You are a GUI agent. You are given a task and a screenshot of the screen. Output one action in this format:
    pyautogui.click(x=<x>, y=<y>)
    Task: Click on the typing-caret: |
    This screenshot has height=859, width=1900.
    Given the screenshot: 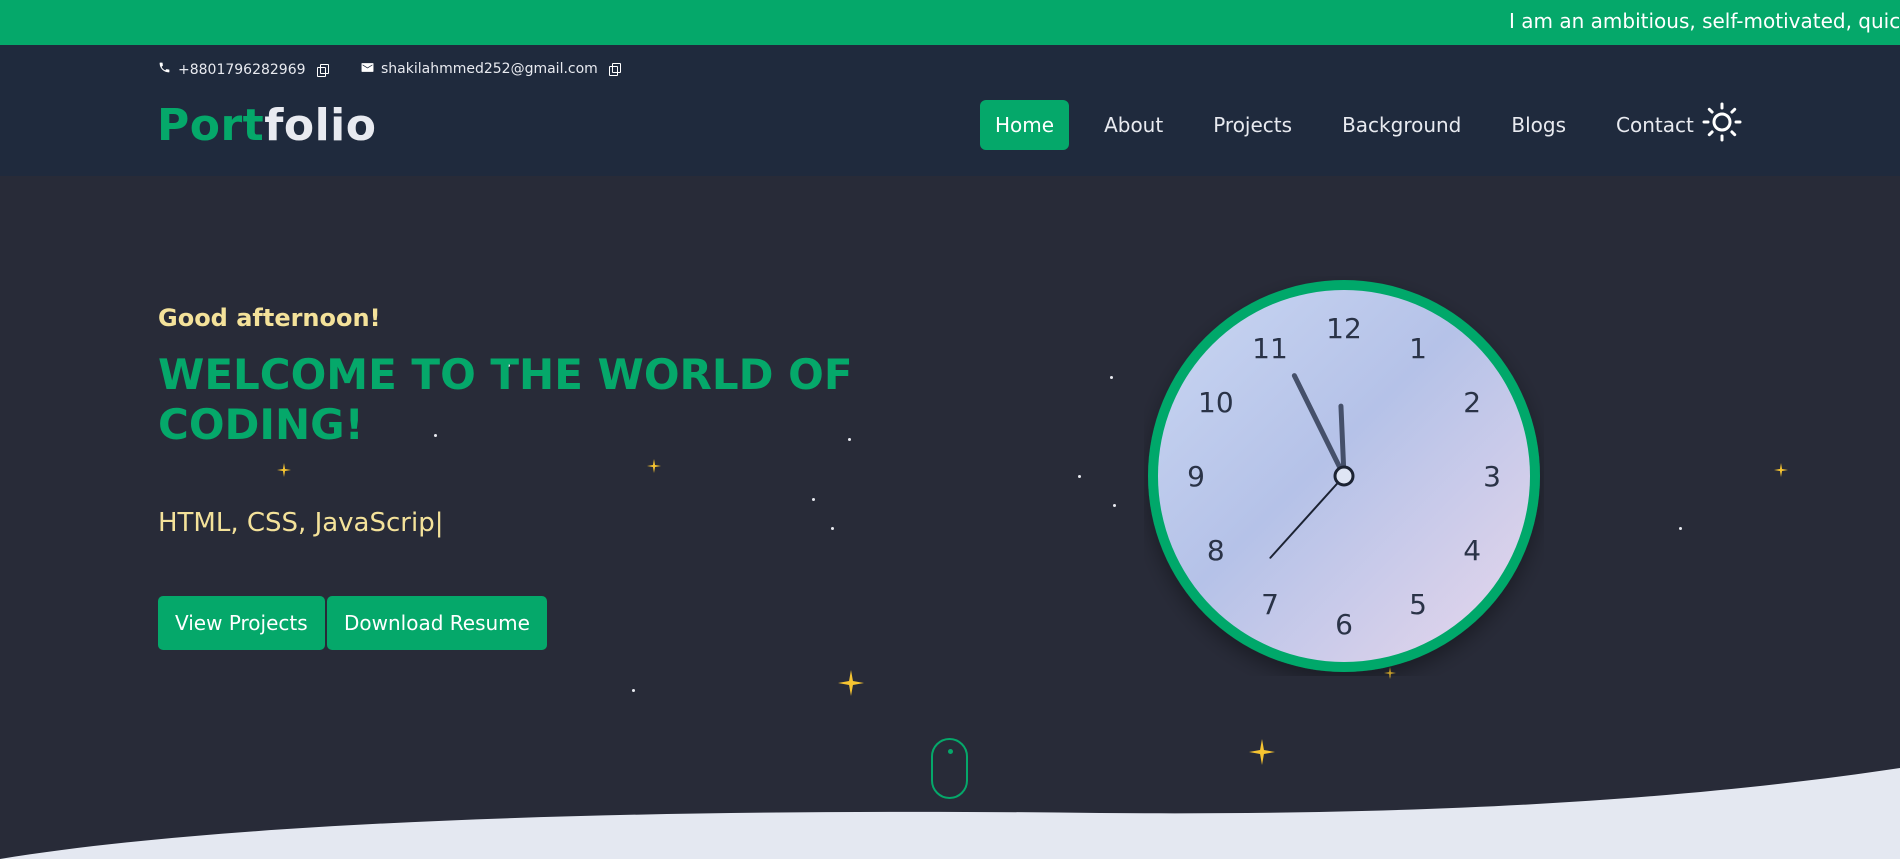 What is the action you would take?
    pyautogui.click(x=439, y=523)
    